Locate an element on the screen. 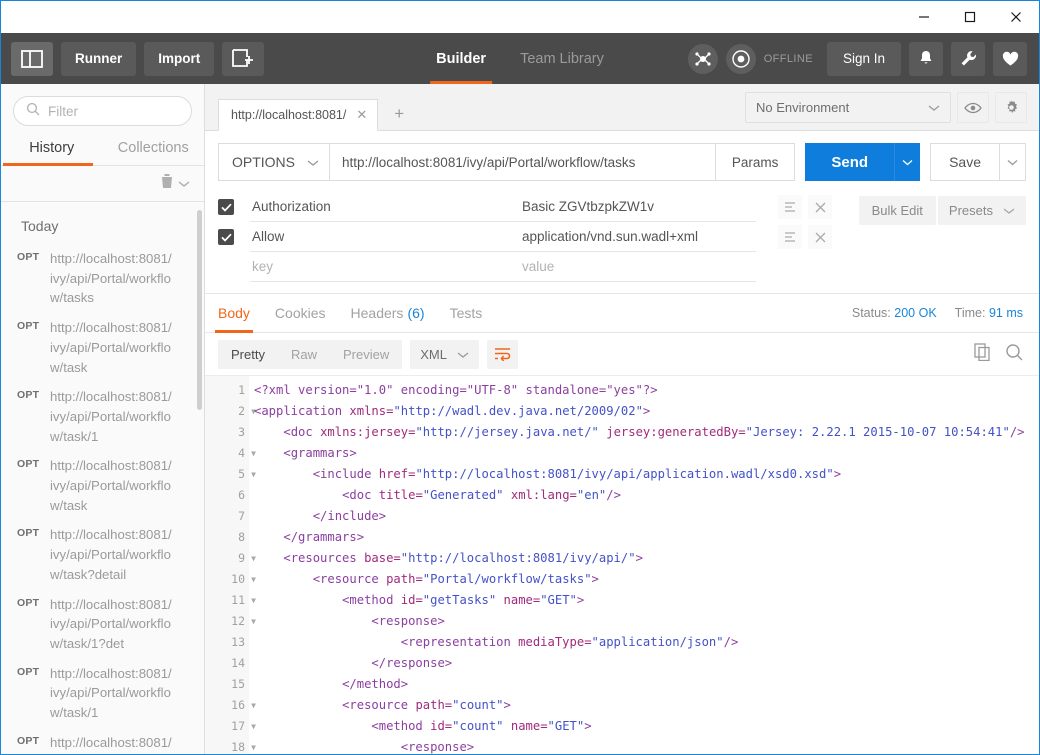 This screenshot has width=1040, height=755. line-number: 6 is located at coordinates (241, 495).